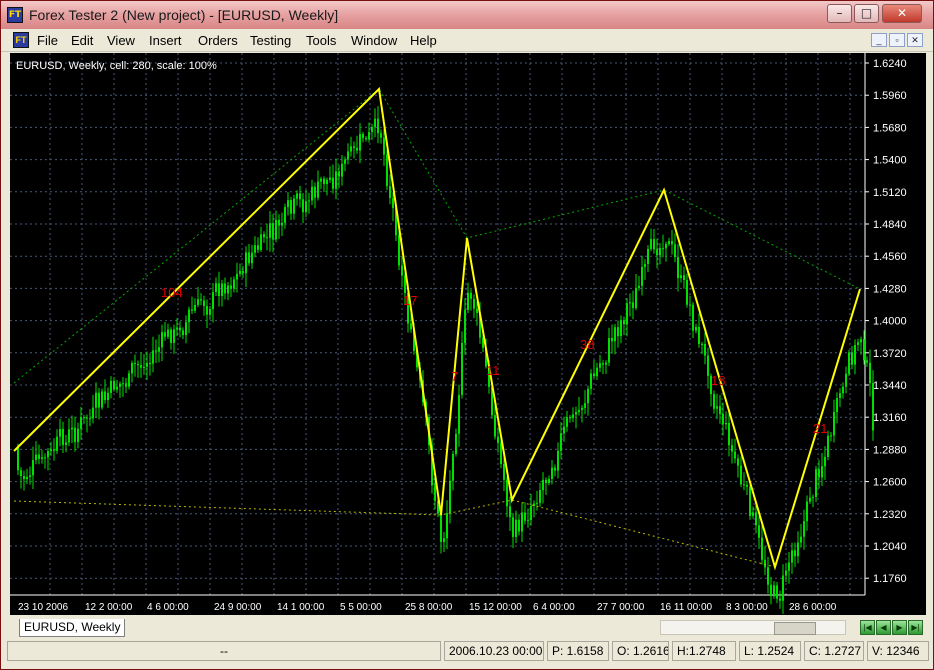  What do you see at coordinates (429, 607) in the screenshot?
I see `date-label: 25 8 00:00` at bounding box center [429, 607].